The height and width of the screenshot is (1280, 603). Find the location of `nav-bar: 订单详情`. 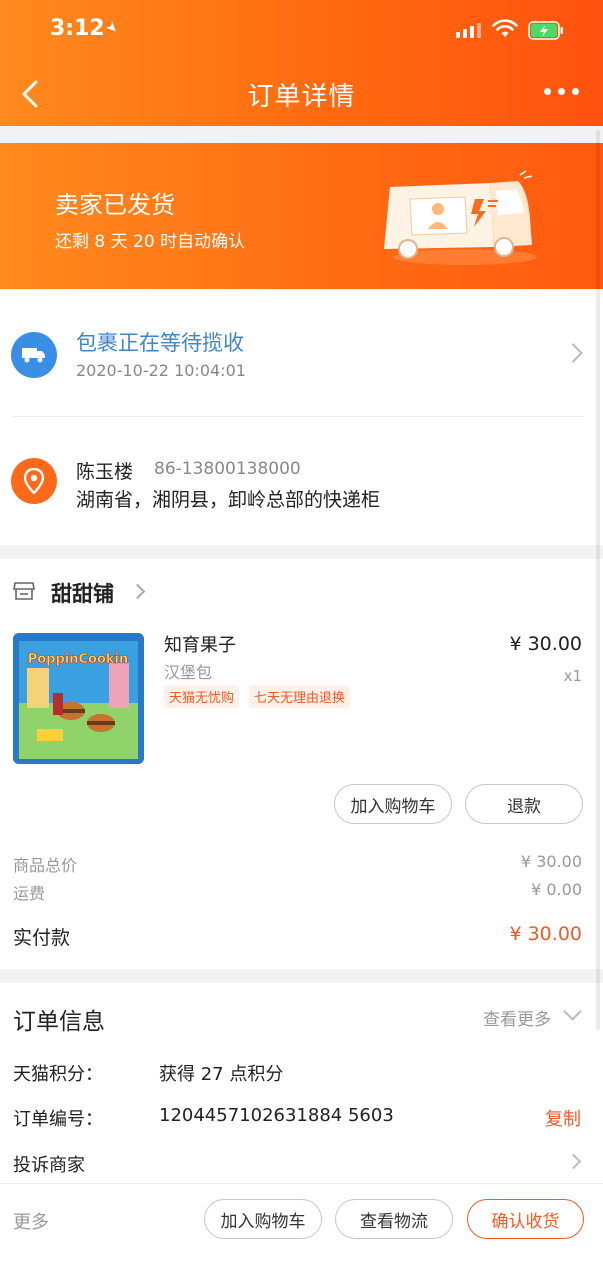

nav-bar: 订单详情 is located at coordinates (301, 93).